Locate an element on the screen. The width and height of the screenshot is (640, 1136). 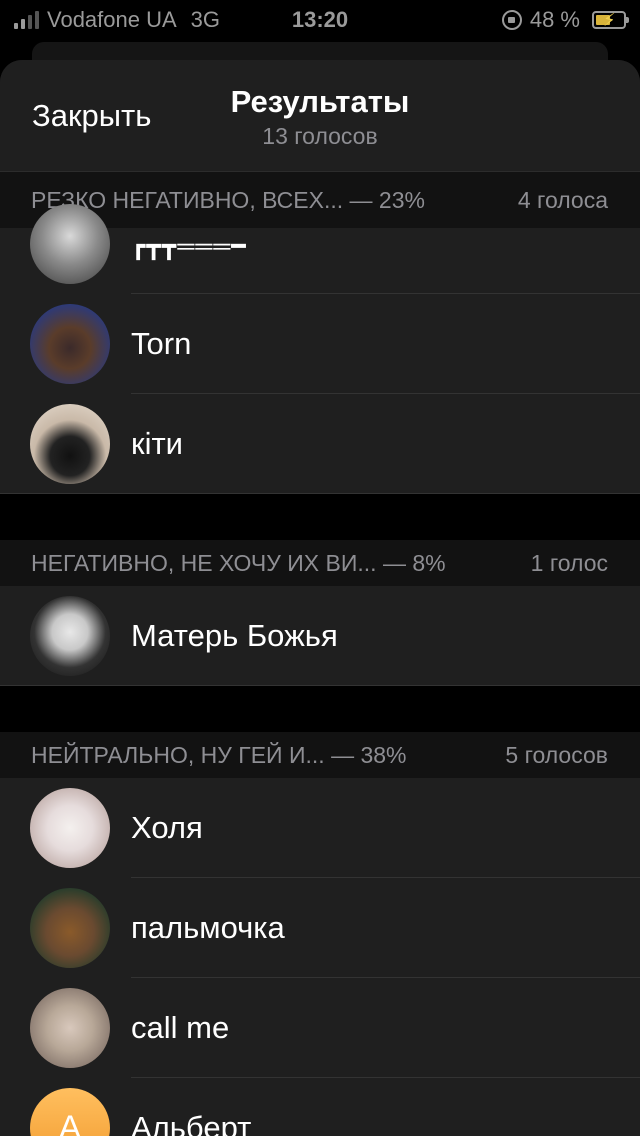
voter-row: Torn is located at coordinates (320, 344).